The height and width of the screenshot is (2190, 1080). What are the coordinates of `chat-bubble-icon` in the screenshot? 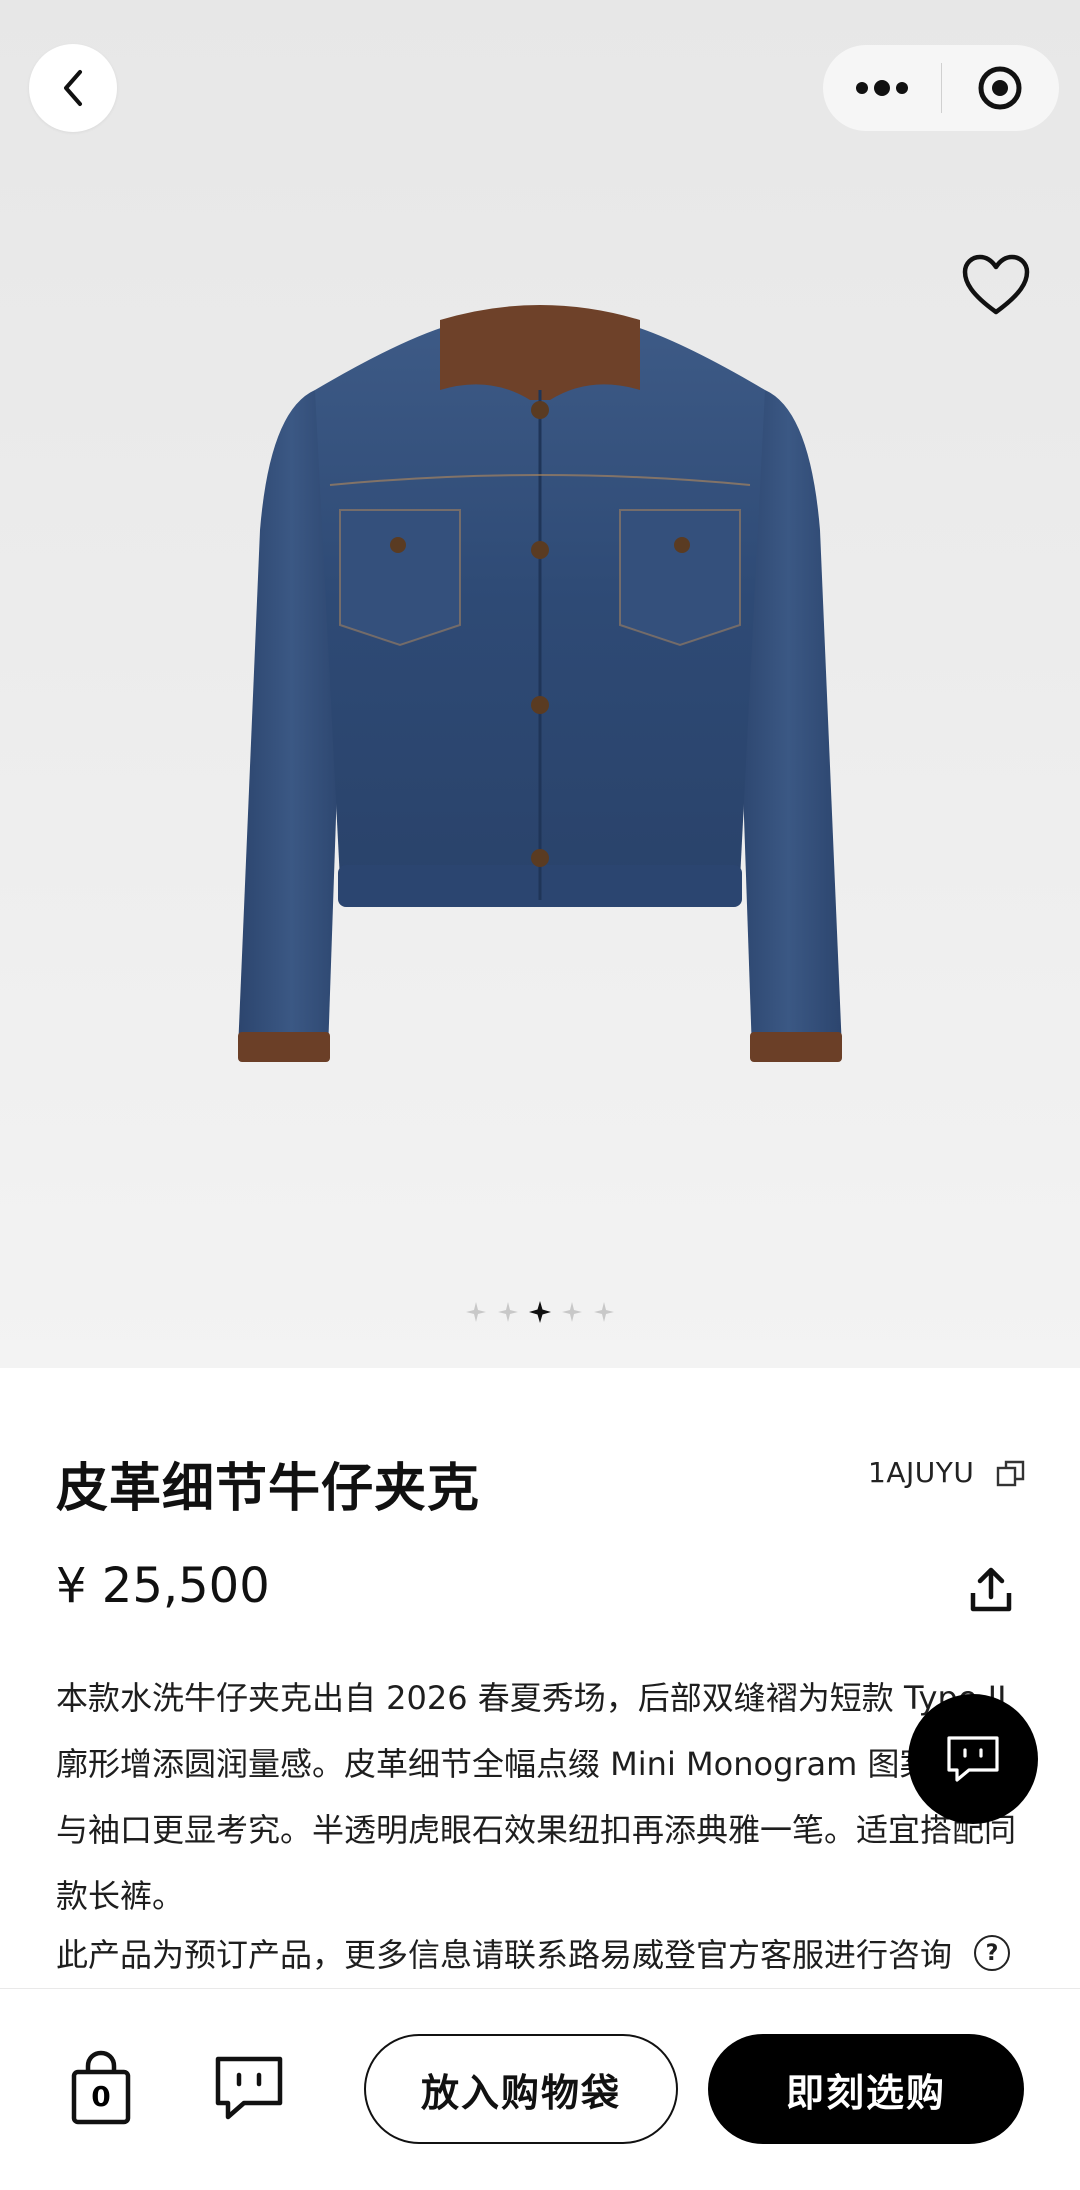 It's located at (973, 1759).